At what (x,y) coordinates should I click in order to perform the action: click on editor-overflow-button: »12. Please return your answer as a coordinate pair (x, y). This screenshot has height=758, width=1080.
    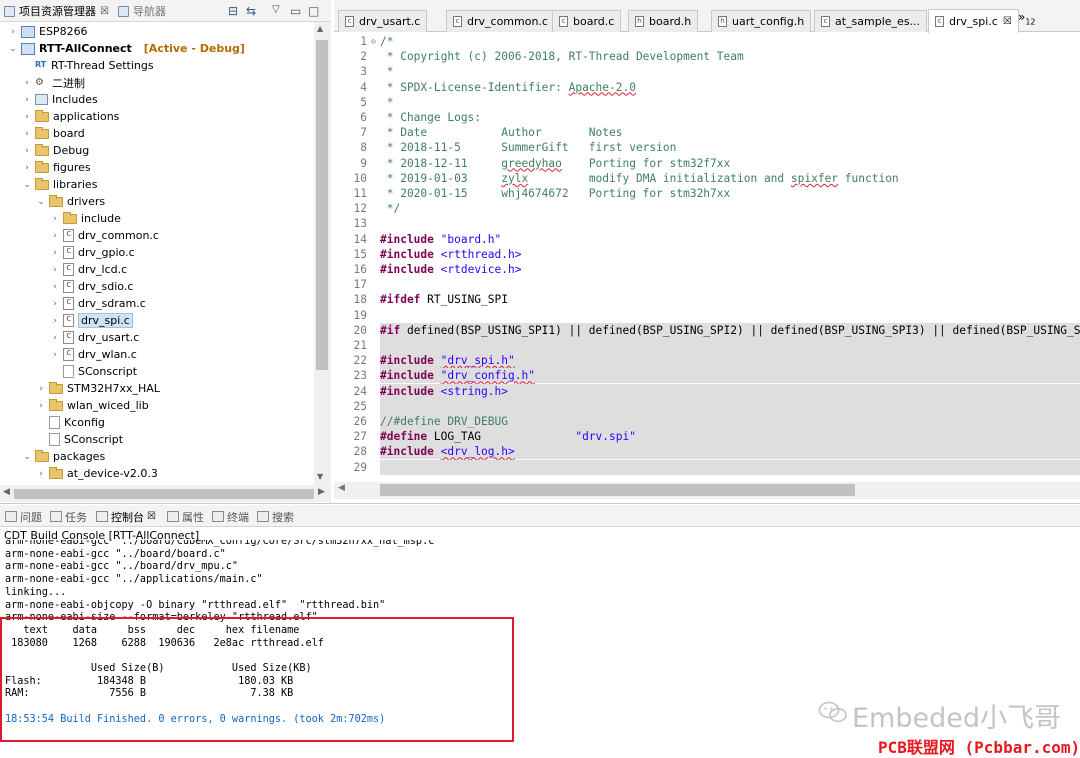
    Looking at the image, I should click on (1027, 18).